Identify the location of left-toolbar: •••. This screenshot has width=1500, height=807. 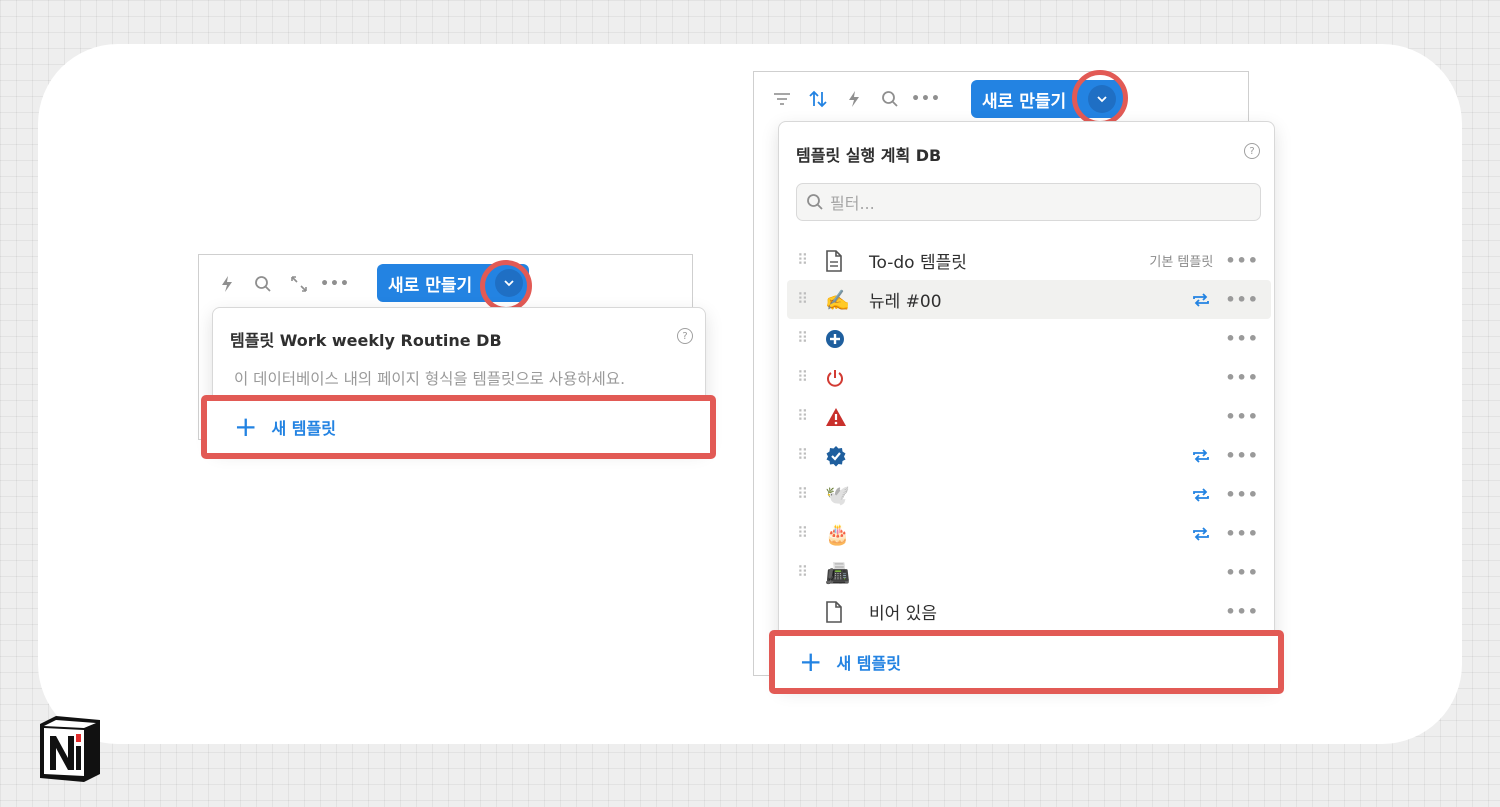
(281, 284).